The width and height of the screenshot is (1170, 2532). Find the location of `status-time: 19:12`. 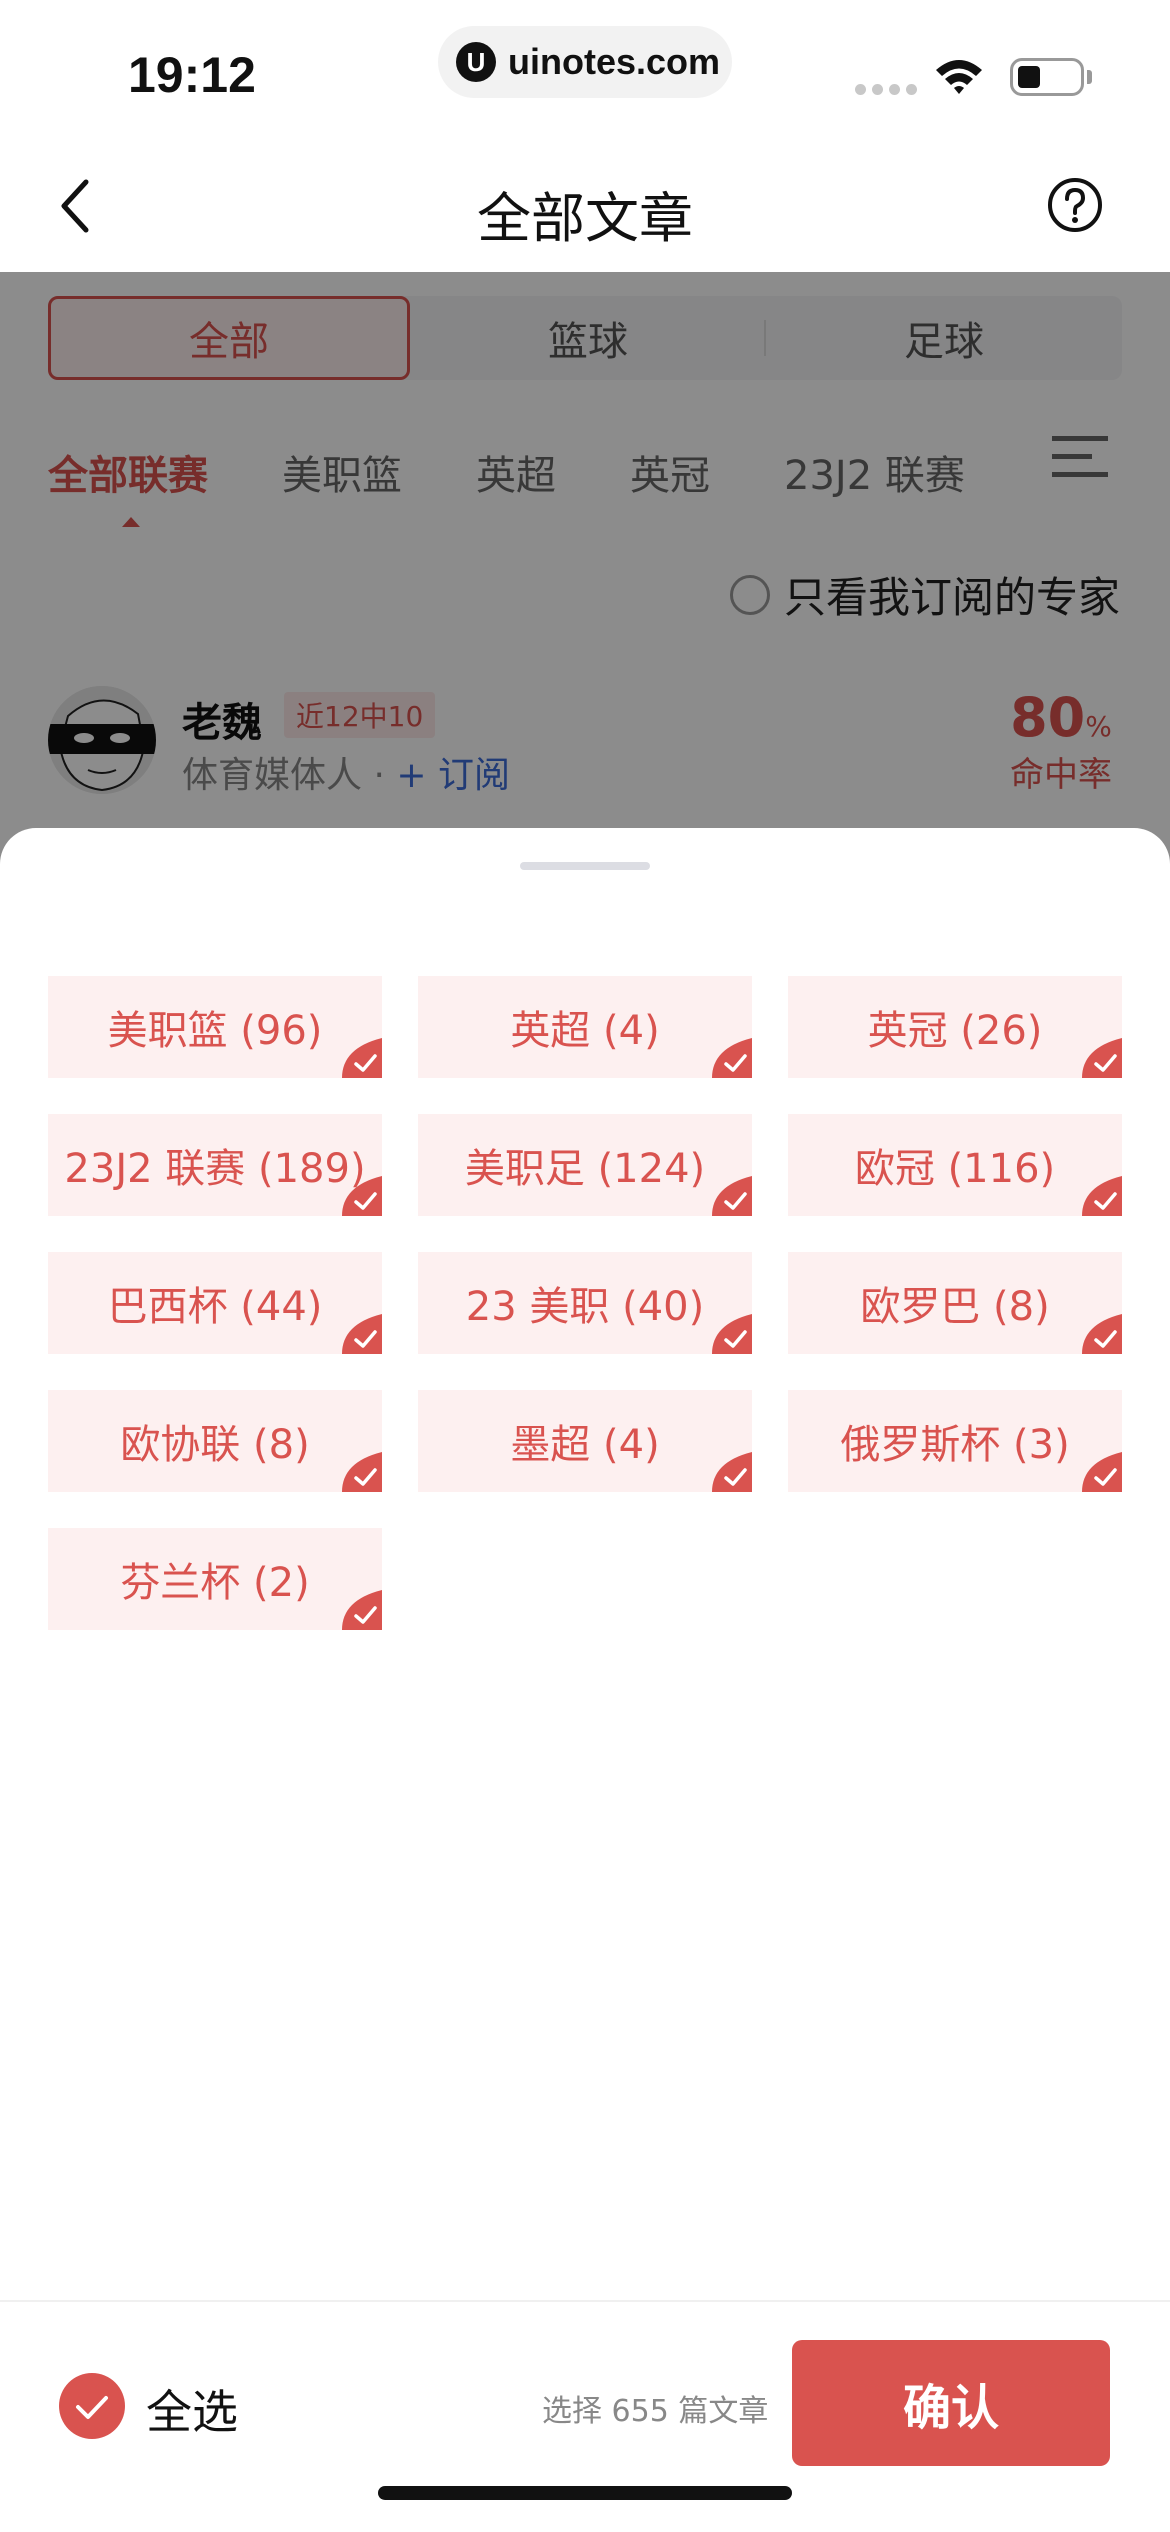

status-time: 19:12 is located at coordinates (192, 75).